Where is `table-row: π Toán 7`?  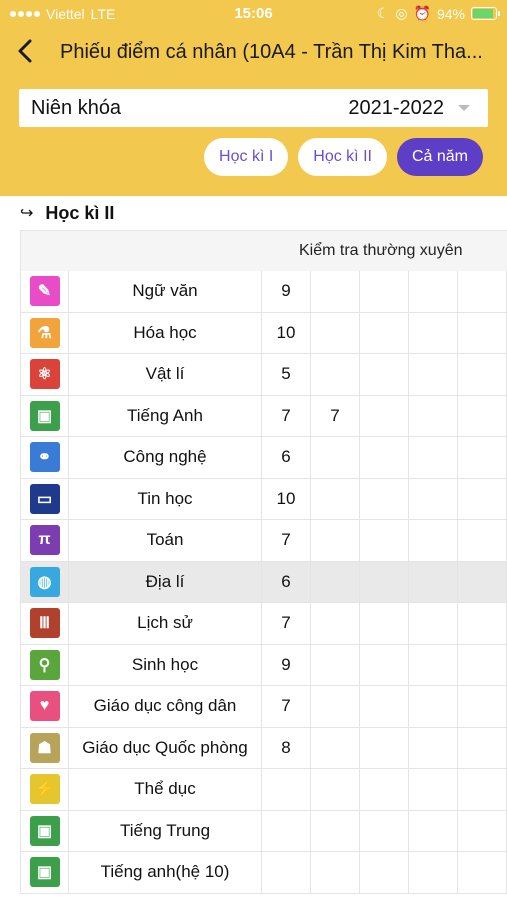 table-row: π Toán 7 is located at coordinates (263, 541).